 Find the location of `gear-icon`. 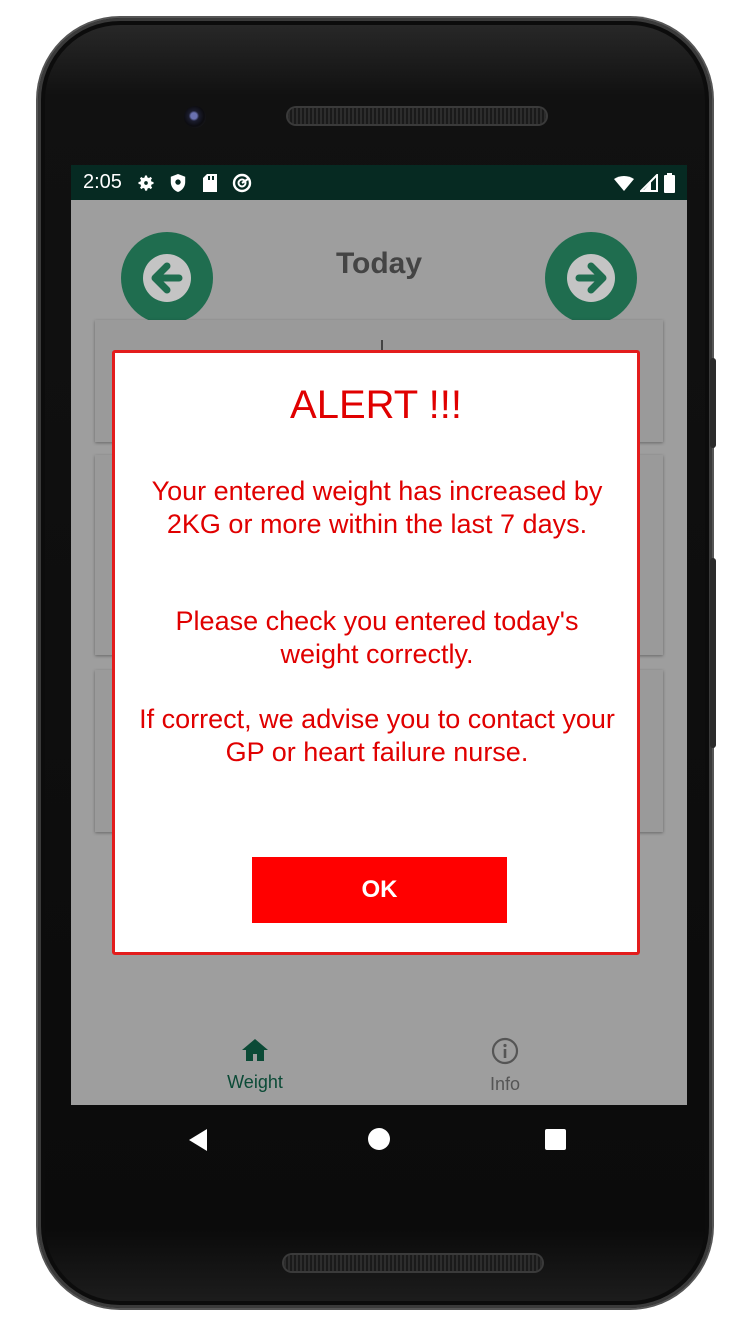

gear-icon is located at coordinates (146, 183).